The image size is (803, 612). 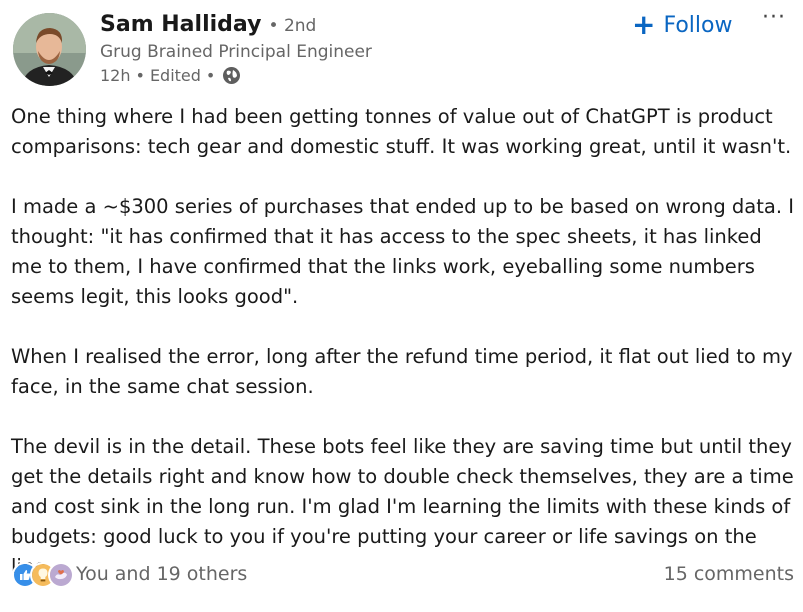 I want to click on author-headline: Grug Brained Principal Engineer, so click(x=236, y=52).